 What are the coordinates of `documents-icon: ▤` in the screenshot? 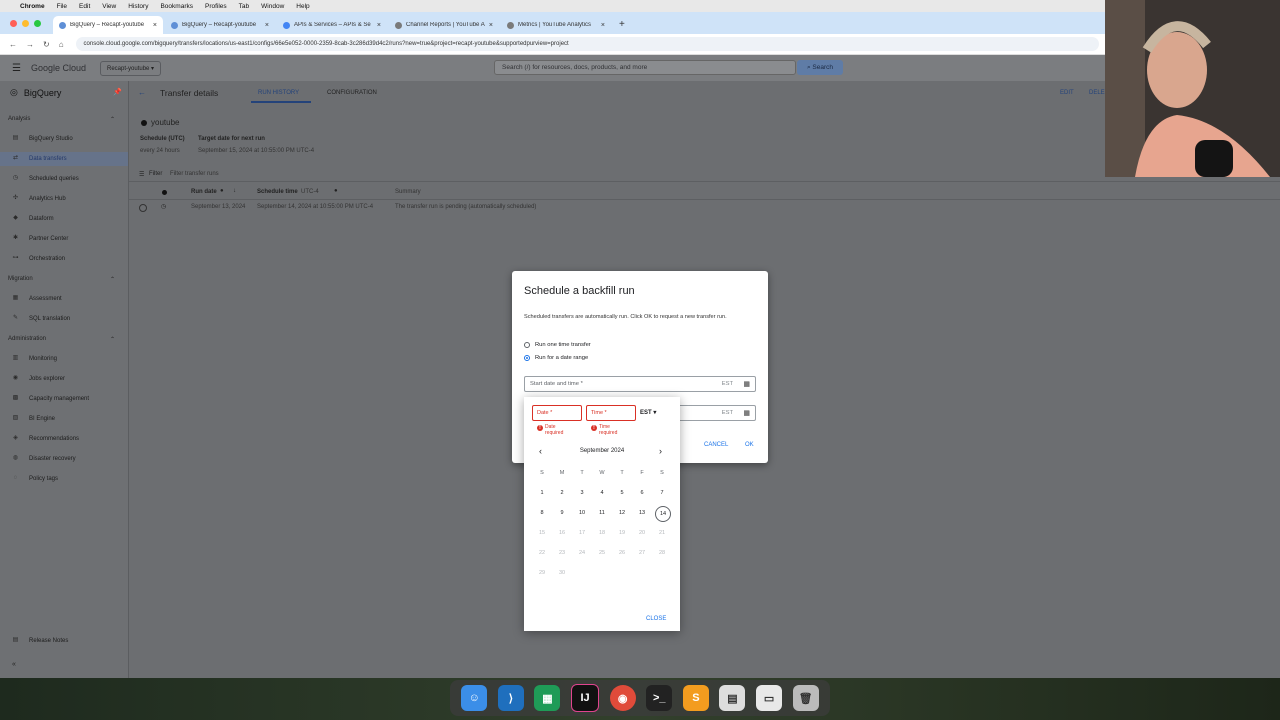 It's located at (732, 698).